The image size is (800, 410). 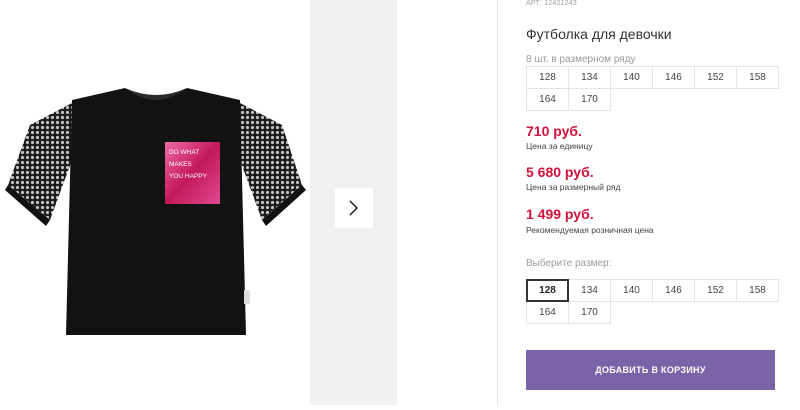 I want to click on gallery-next-button, so click(x=354, y=208).